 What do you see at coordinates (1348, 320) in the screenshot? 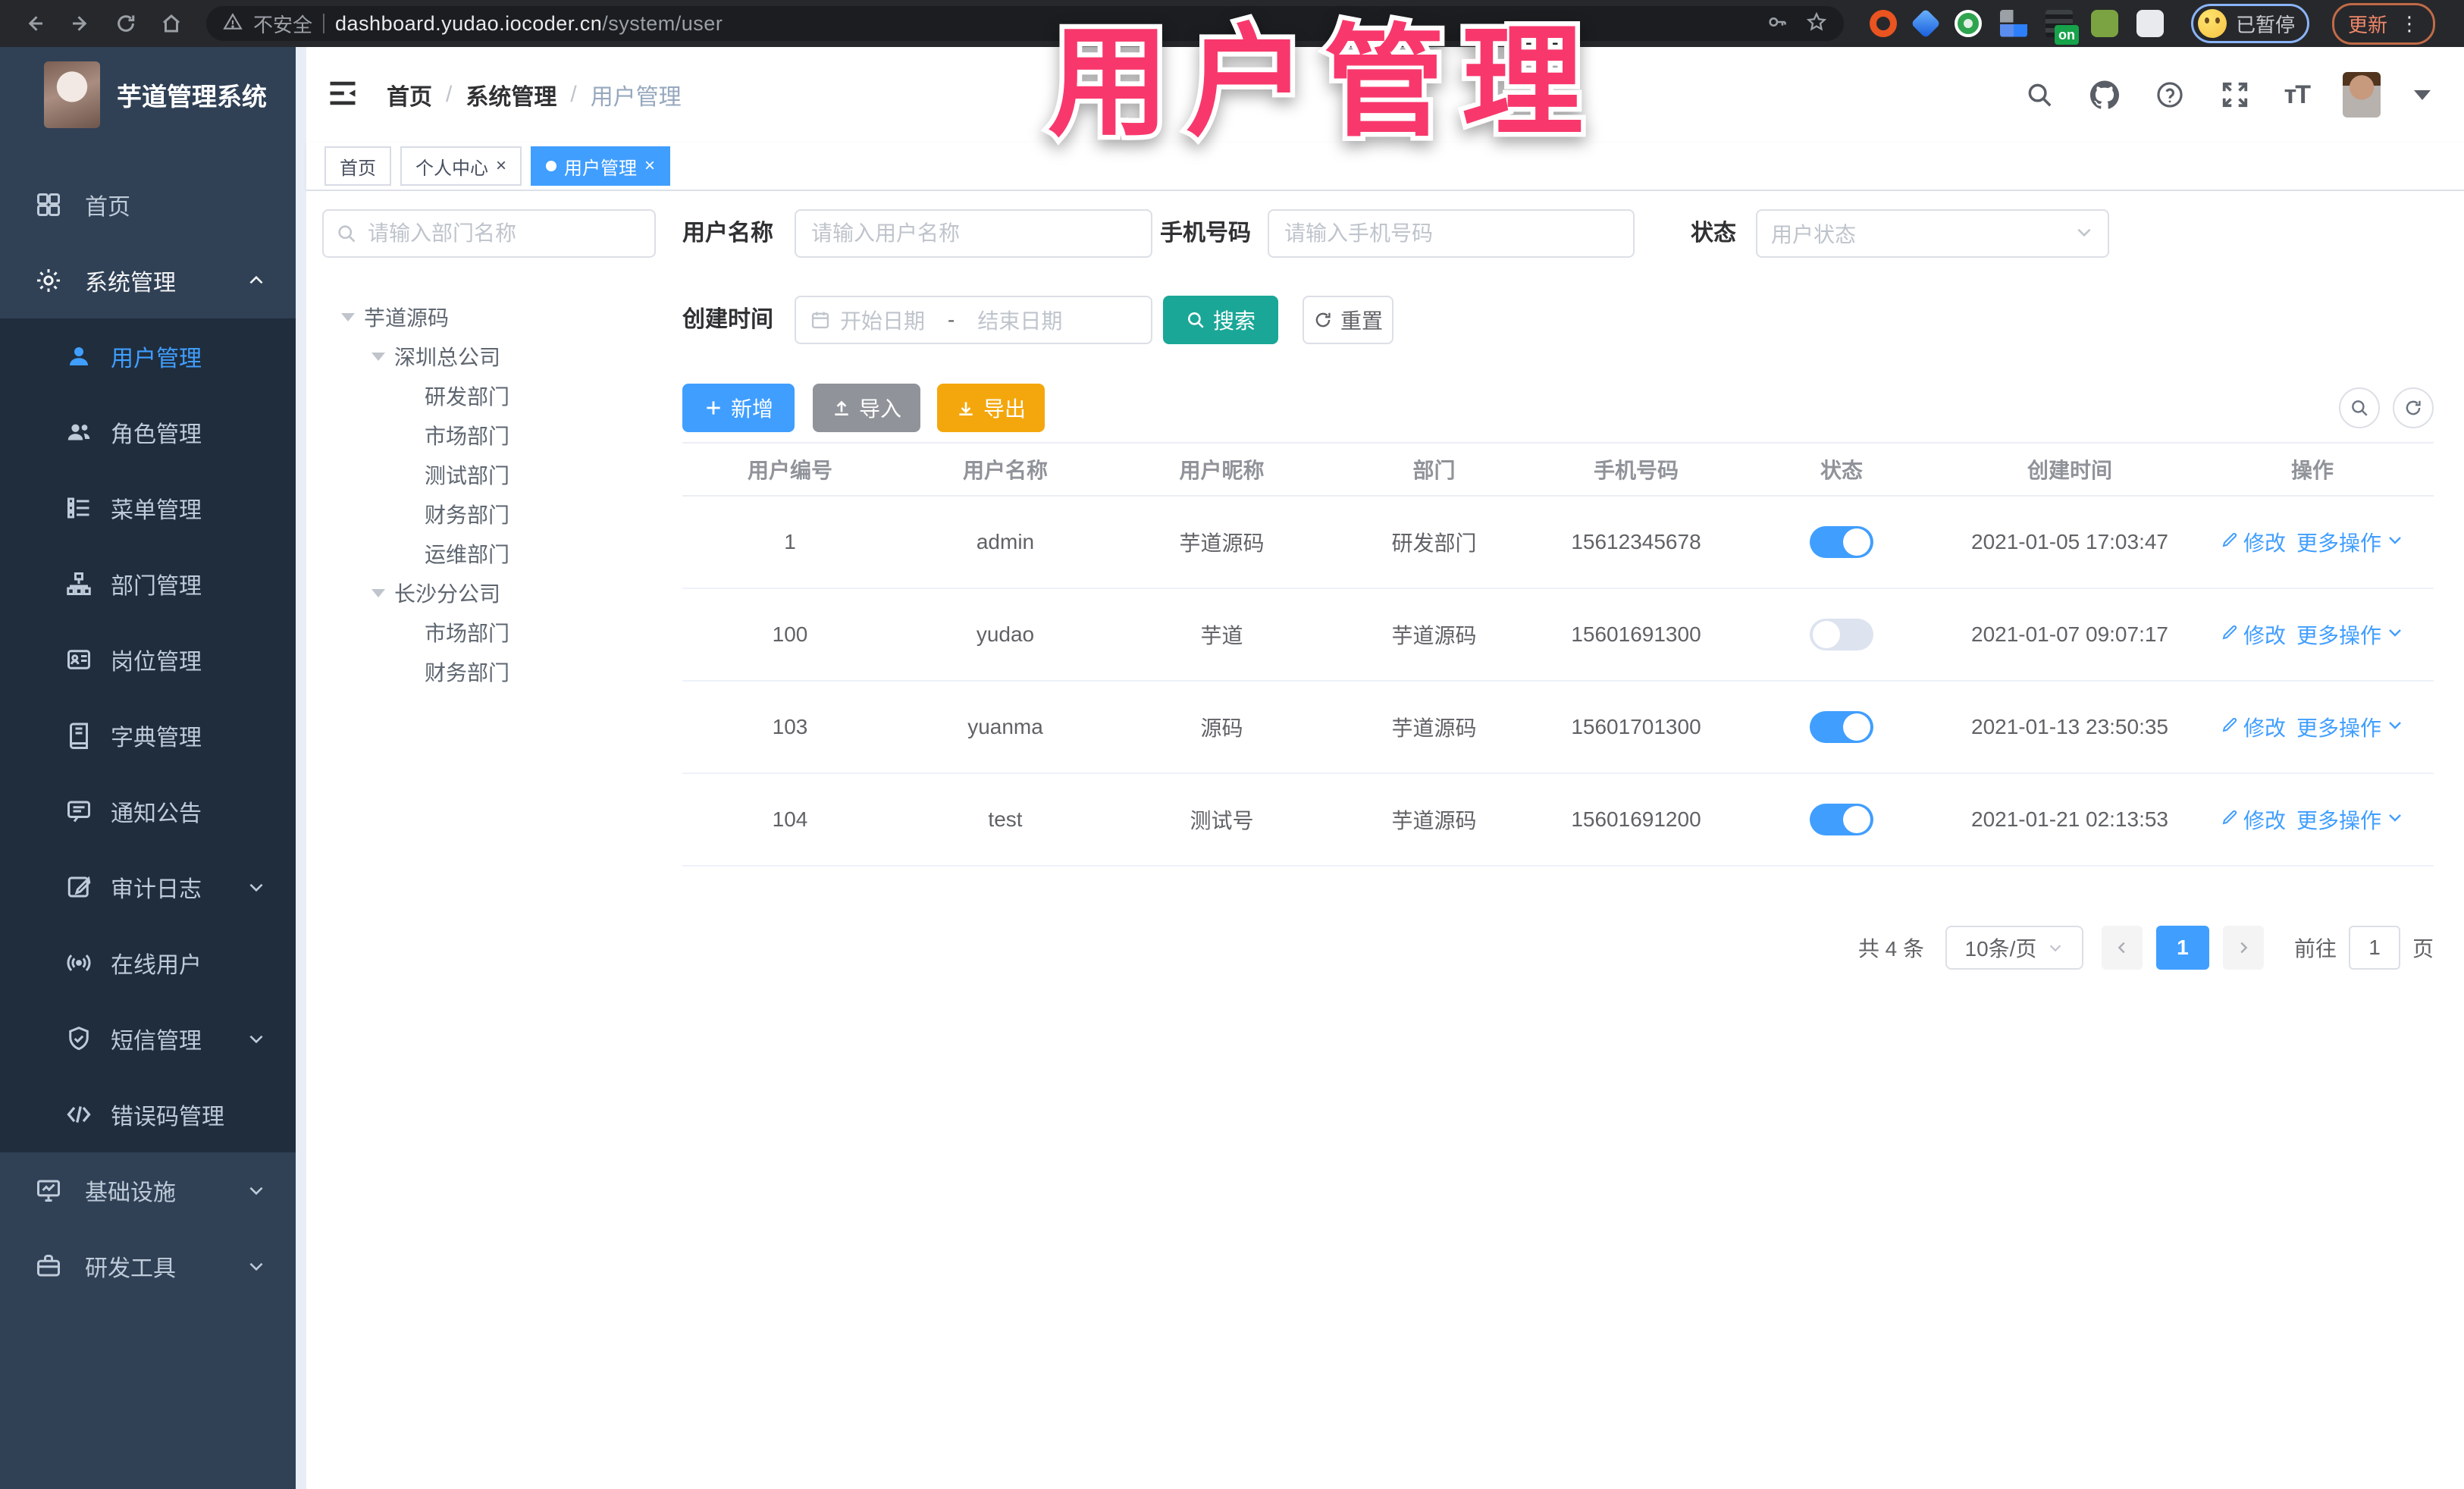
I see `reset-button: 重置` at bounding box center [1348, 320].